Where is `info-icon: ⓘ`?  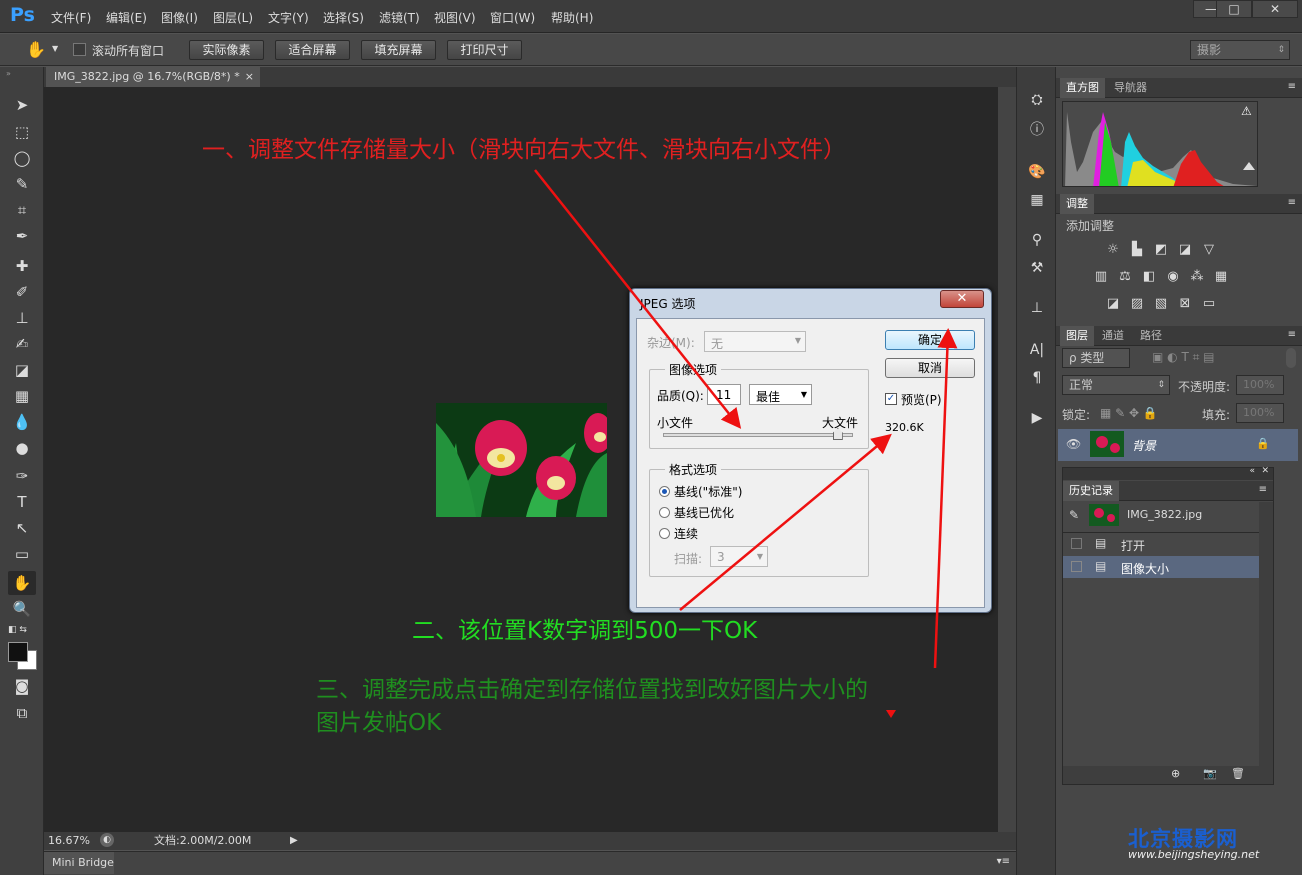
info-icon: ⓘ is located at coordinates (1037, 130).